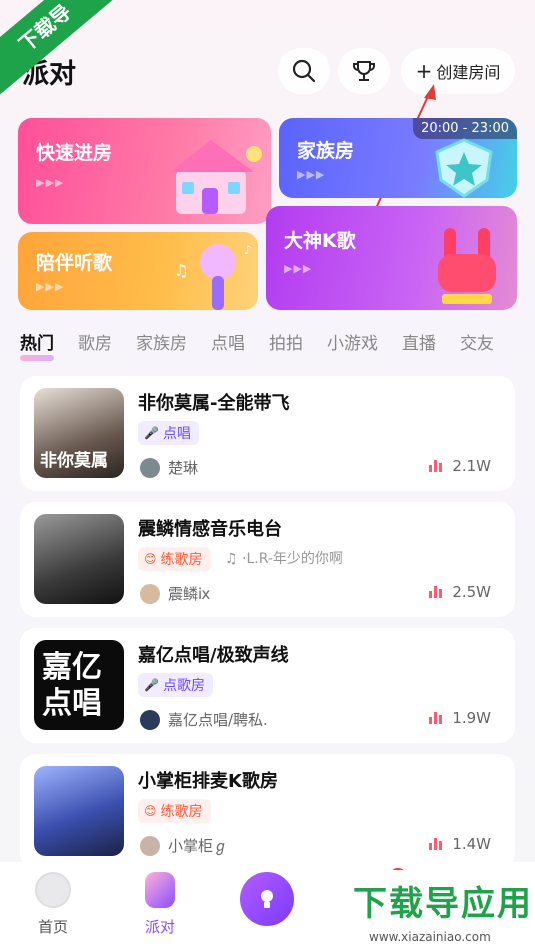 The width and height of the screenshot is (535, 951). I want to click on now-playing-song: ♫ ·L.R-年少的你啊, so click(284, 559).